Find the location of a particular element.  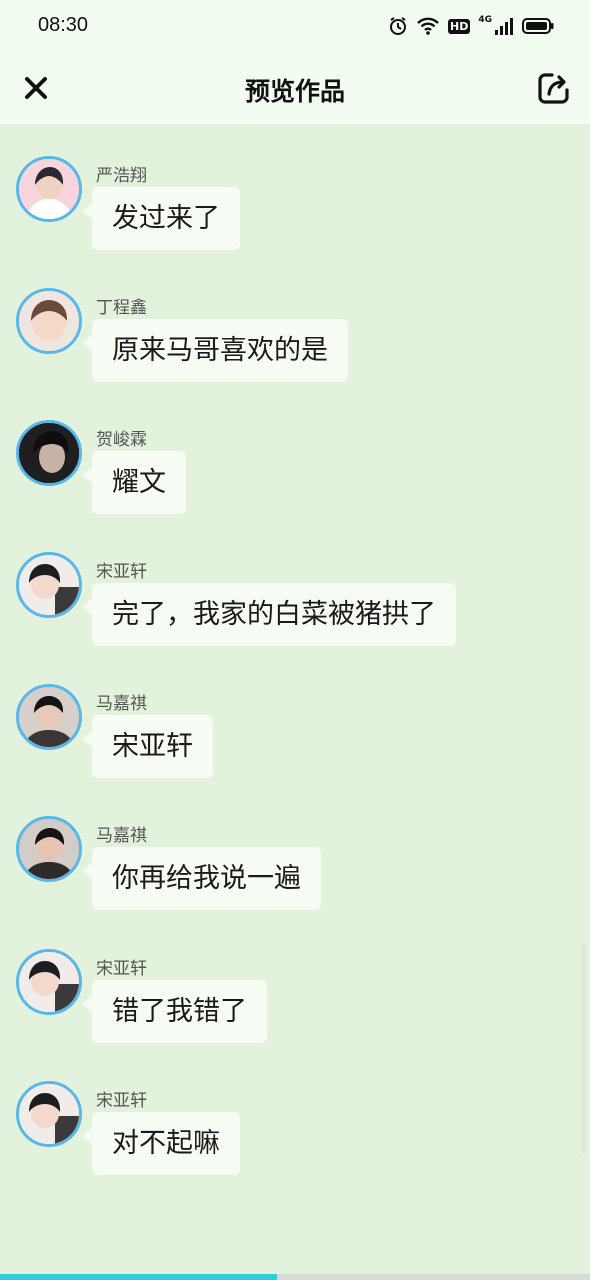

progress-fill is located at coordinates (139, 1277).